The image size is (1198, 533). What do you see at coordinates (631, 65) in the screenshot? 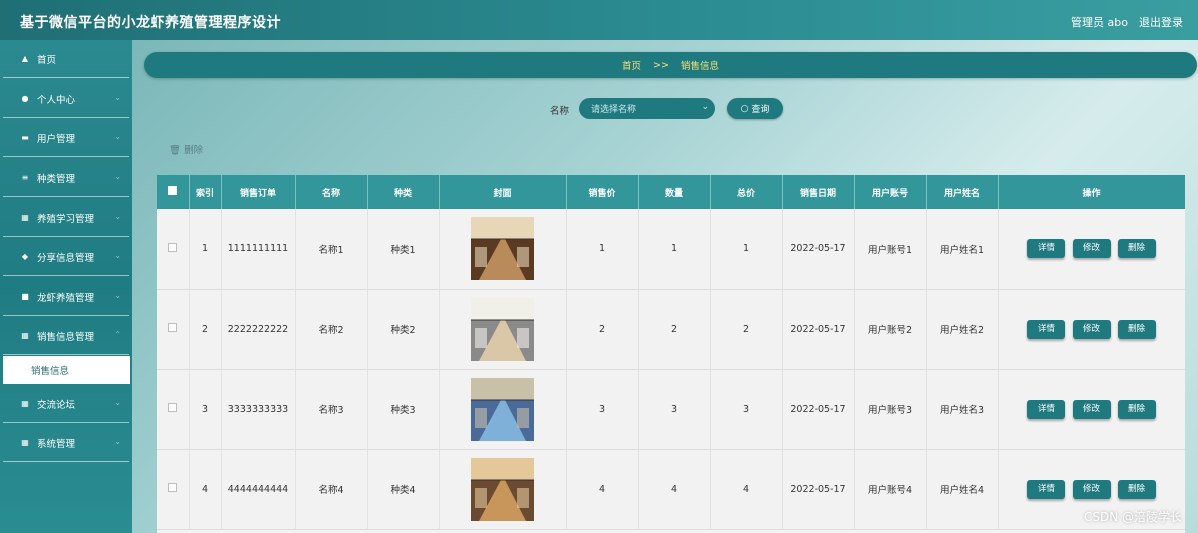
I see `breadcrumb-home: 首页` at bounding box center [631, 65].